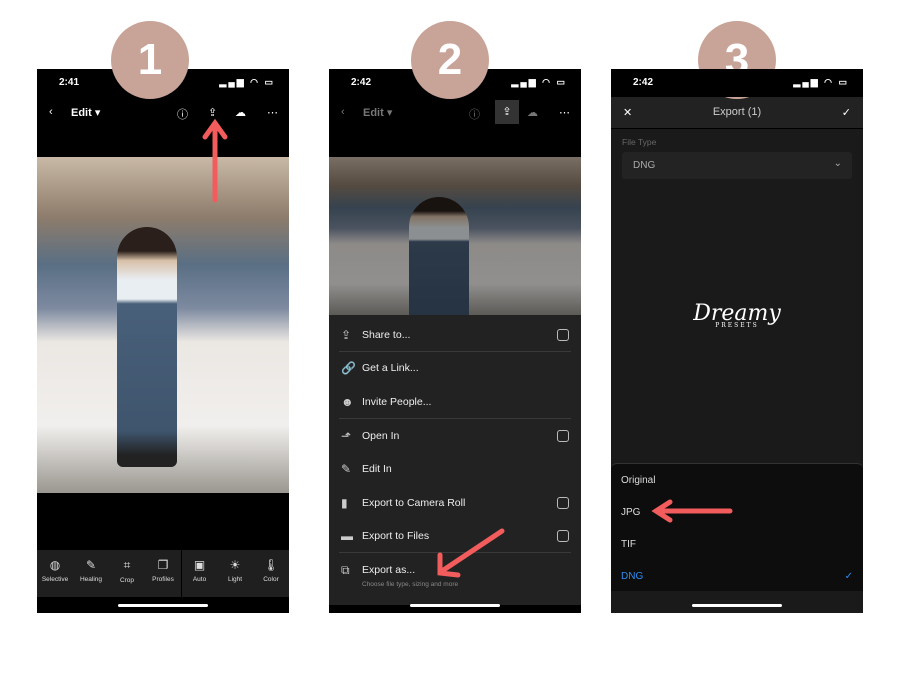 Image resolution: width=900 pixels, height=700 pixels. Describe the element at coordinates (347, 402) in the screenshot. I see `people-icon: ☻` at that location.